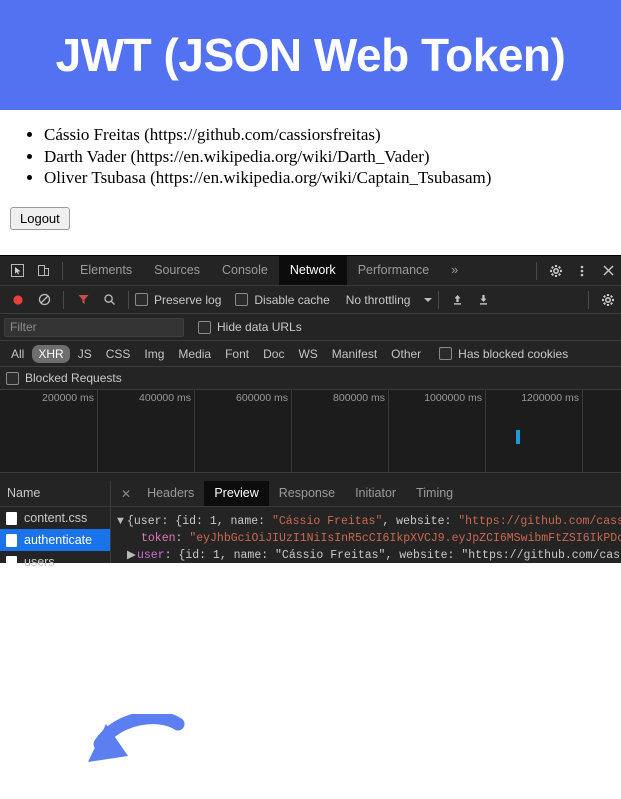  What do you see at coordinates (154, 354) in the screenshot?
I see `type-filter-img: Img` at bounding box center [154, 354].